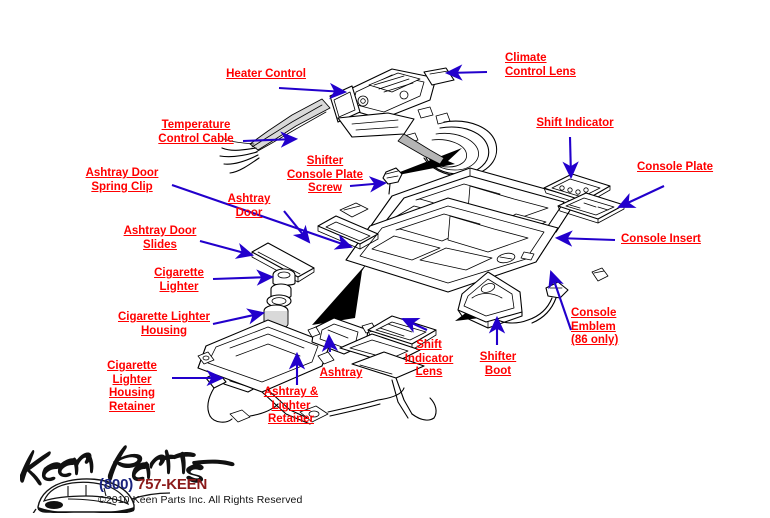 The width and height of the screenshot is (770, 518). I want to click on label-climate-control-lens: Climate Control Lens, so click(565, 65).